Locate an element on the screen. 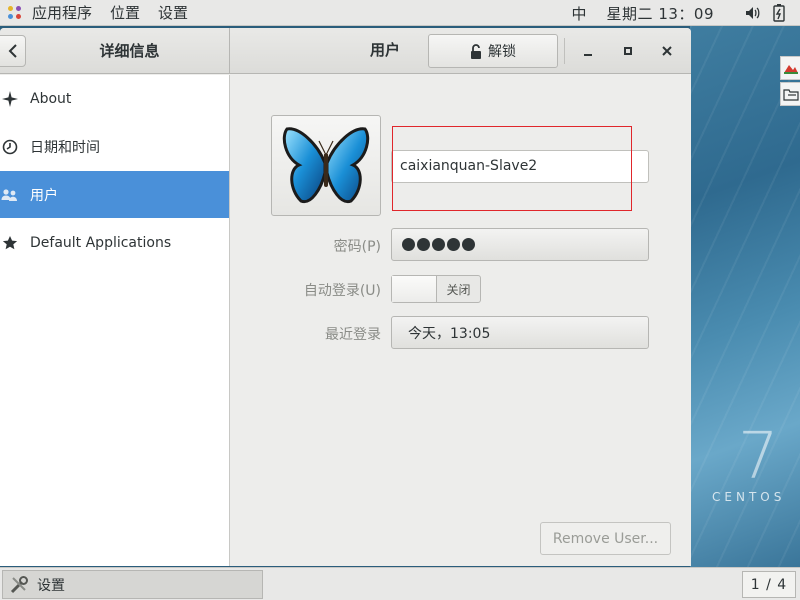  maximize-icon is located at coordinates (628, 51).